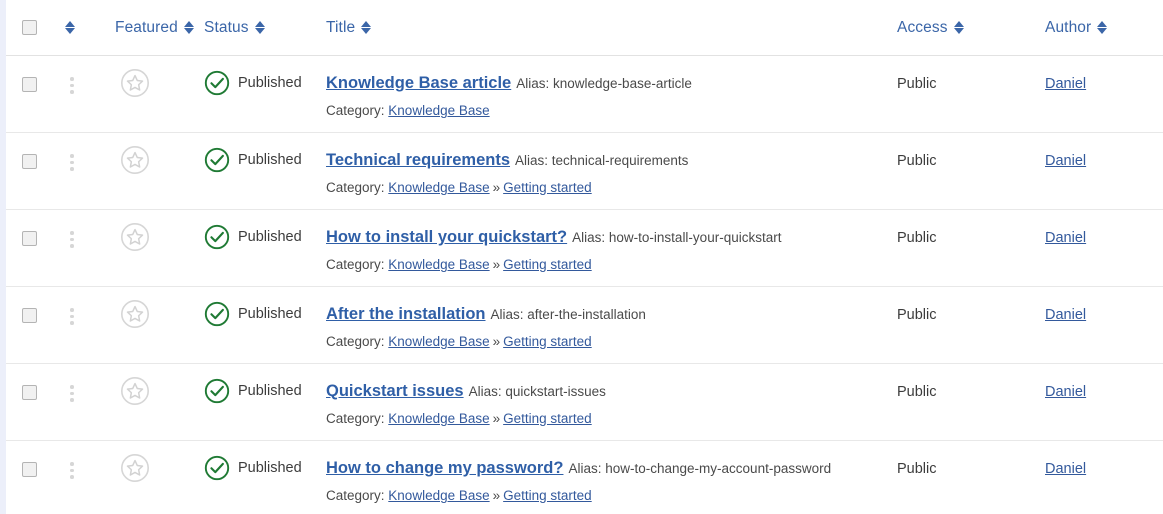 The width and height of the screenshot is (1163, 514). I want to click on header-cell-title: Title, so click(585, 28).